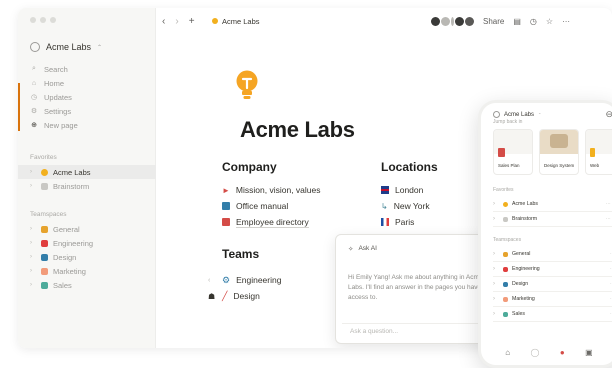 The image size is (612, 368). What do you see at coordinates (209, 280) in the screenshot?
I see `chevron-left-icon: ‹` at bounding box center [209, 280].